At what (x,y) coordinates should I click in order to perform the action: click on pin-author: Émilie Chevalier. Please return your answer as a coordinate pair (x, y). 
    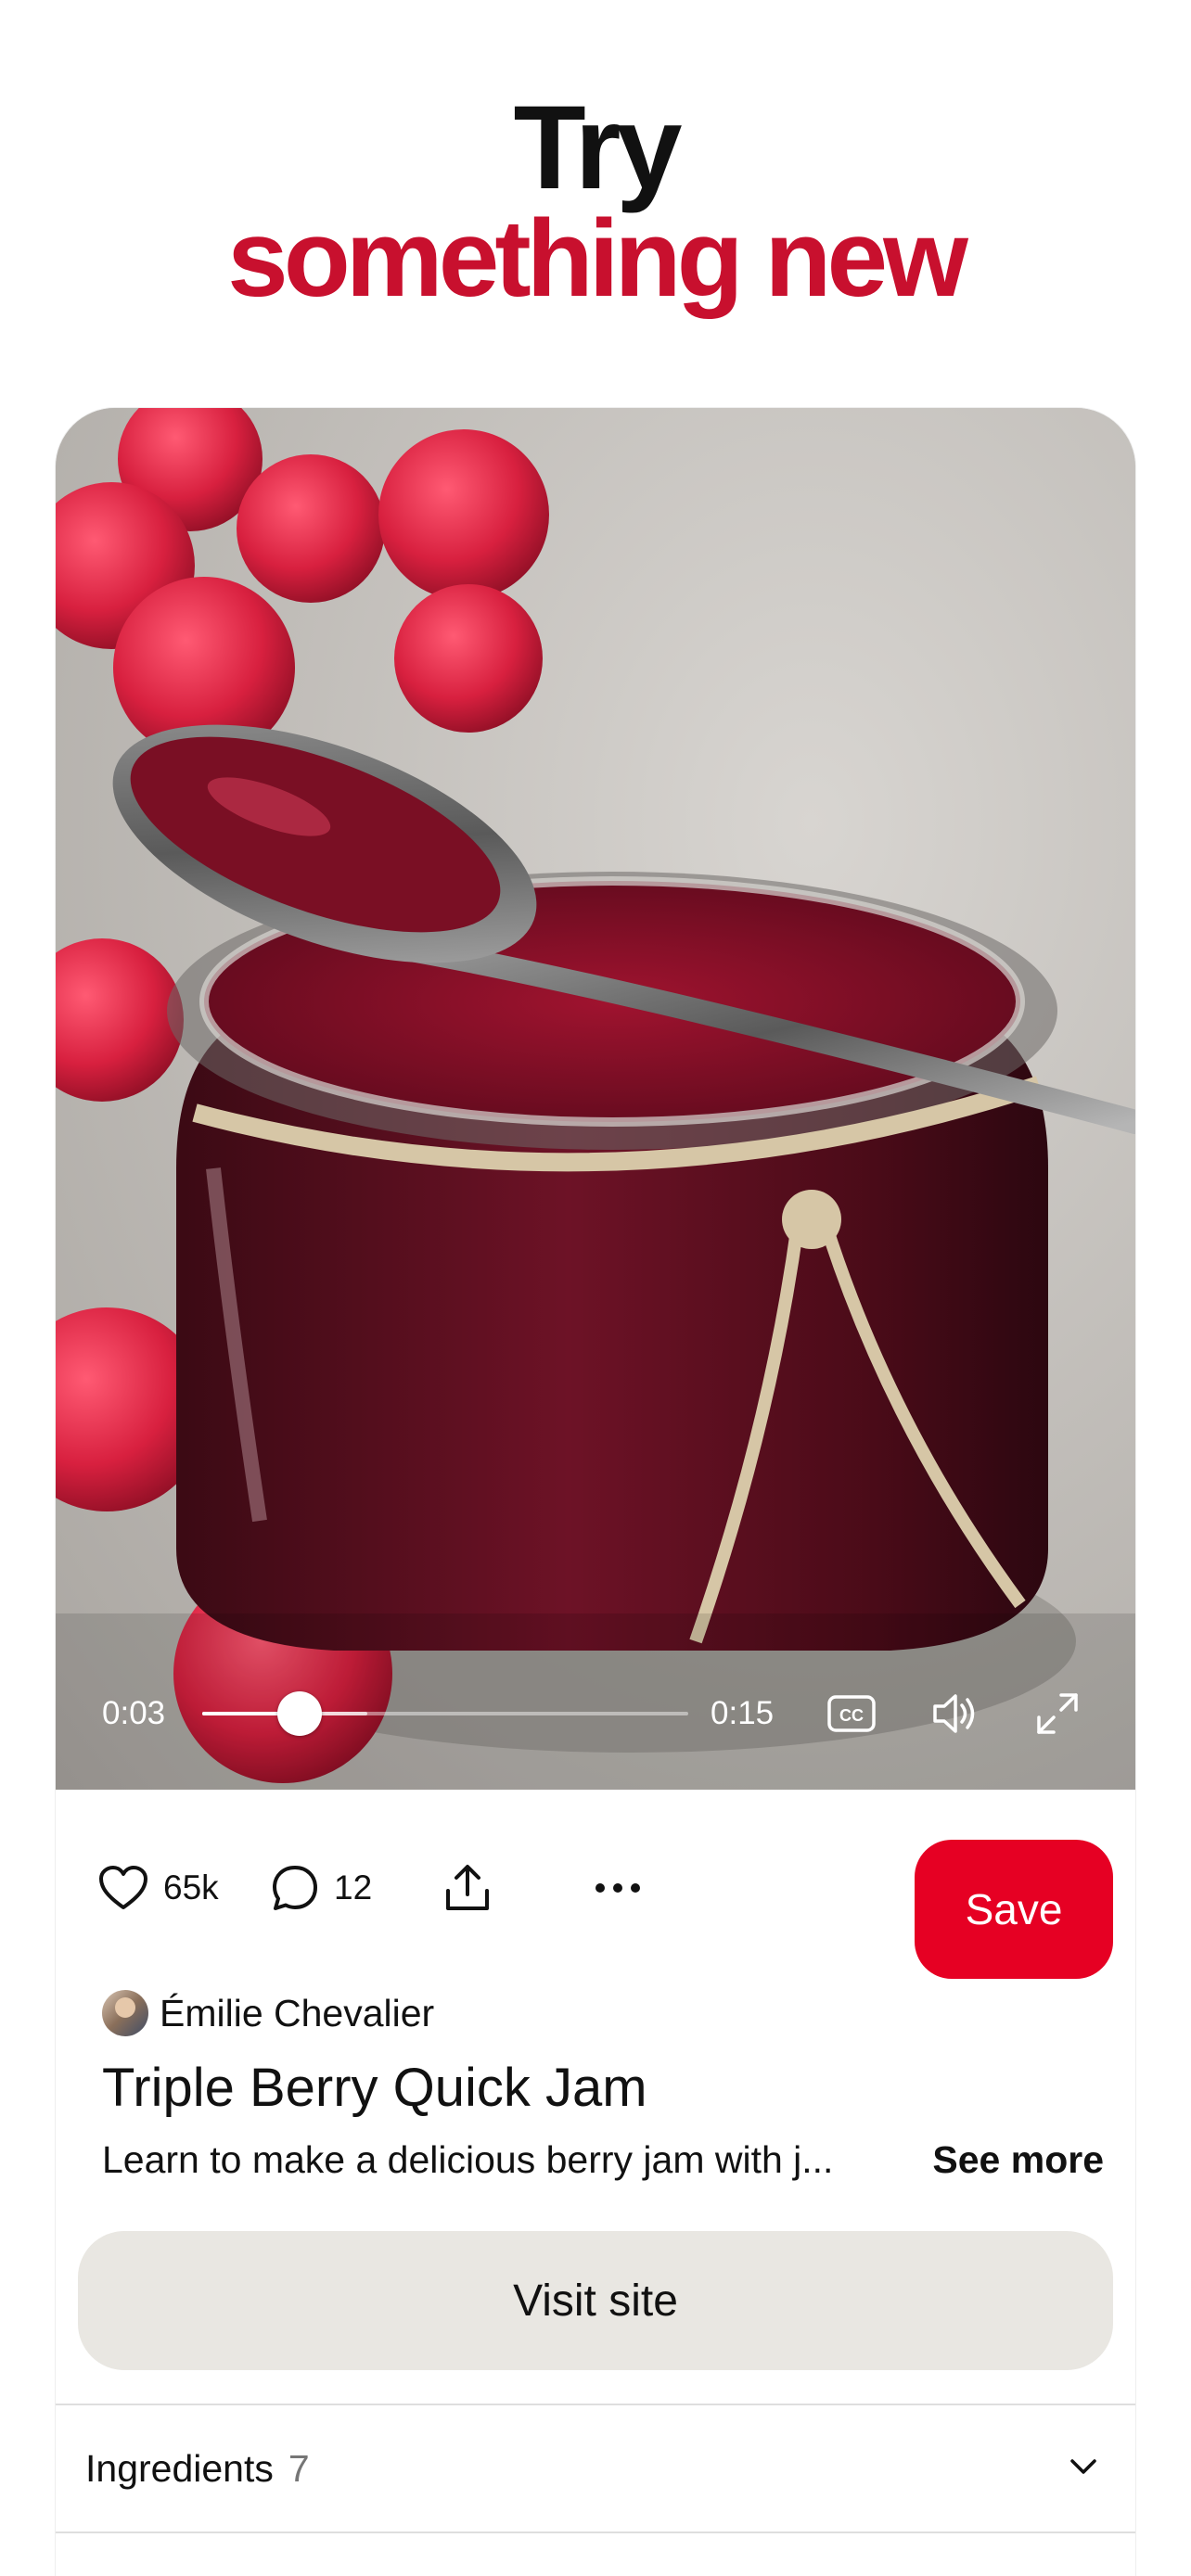
    Looking at the image, I should click on (268, 2013).